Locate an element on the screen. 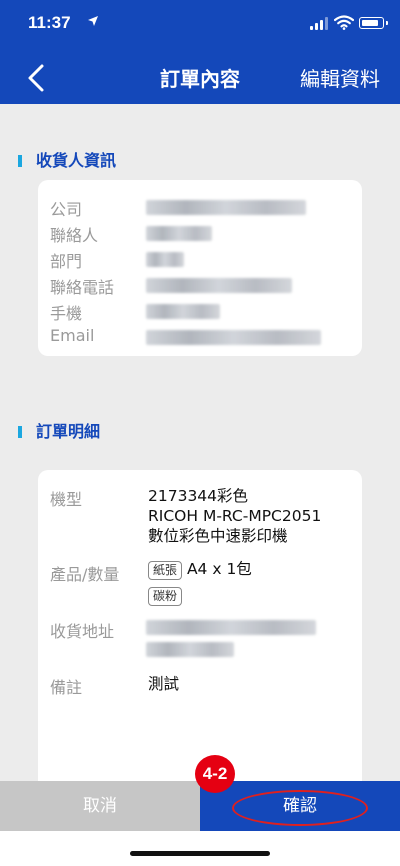 Image resolution: width=400 pixels, height=866 pixels. mobile-label: 手機 is located at coordinates (66, 313).